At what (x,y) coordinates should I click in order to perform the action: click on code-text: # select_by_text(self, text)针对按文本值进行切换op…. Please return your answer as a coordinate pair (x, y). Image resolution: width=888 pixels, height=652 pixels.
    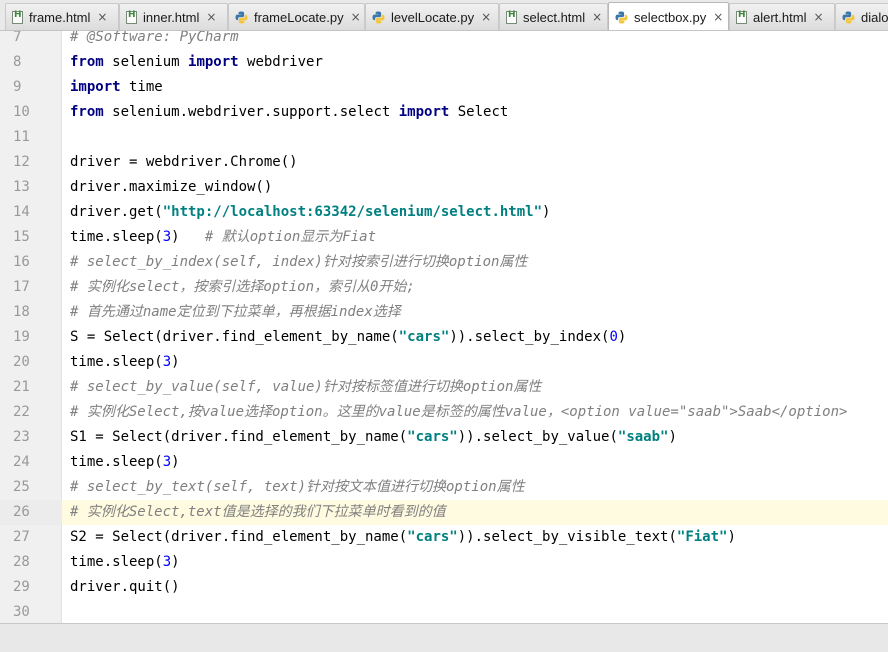
    Looking at the image, I should click on (297, 487).